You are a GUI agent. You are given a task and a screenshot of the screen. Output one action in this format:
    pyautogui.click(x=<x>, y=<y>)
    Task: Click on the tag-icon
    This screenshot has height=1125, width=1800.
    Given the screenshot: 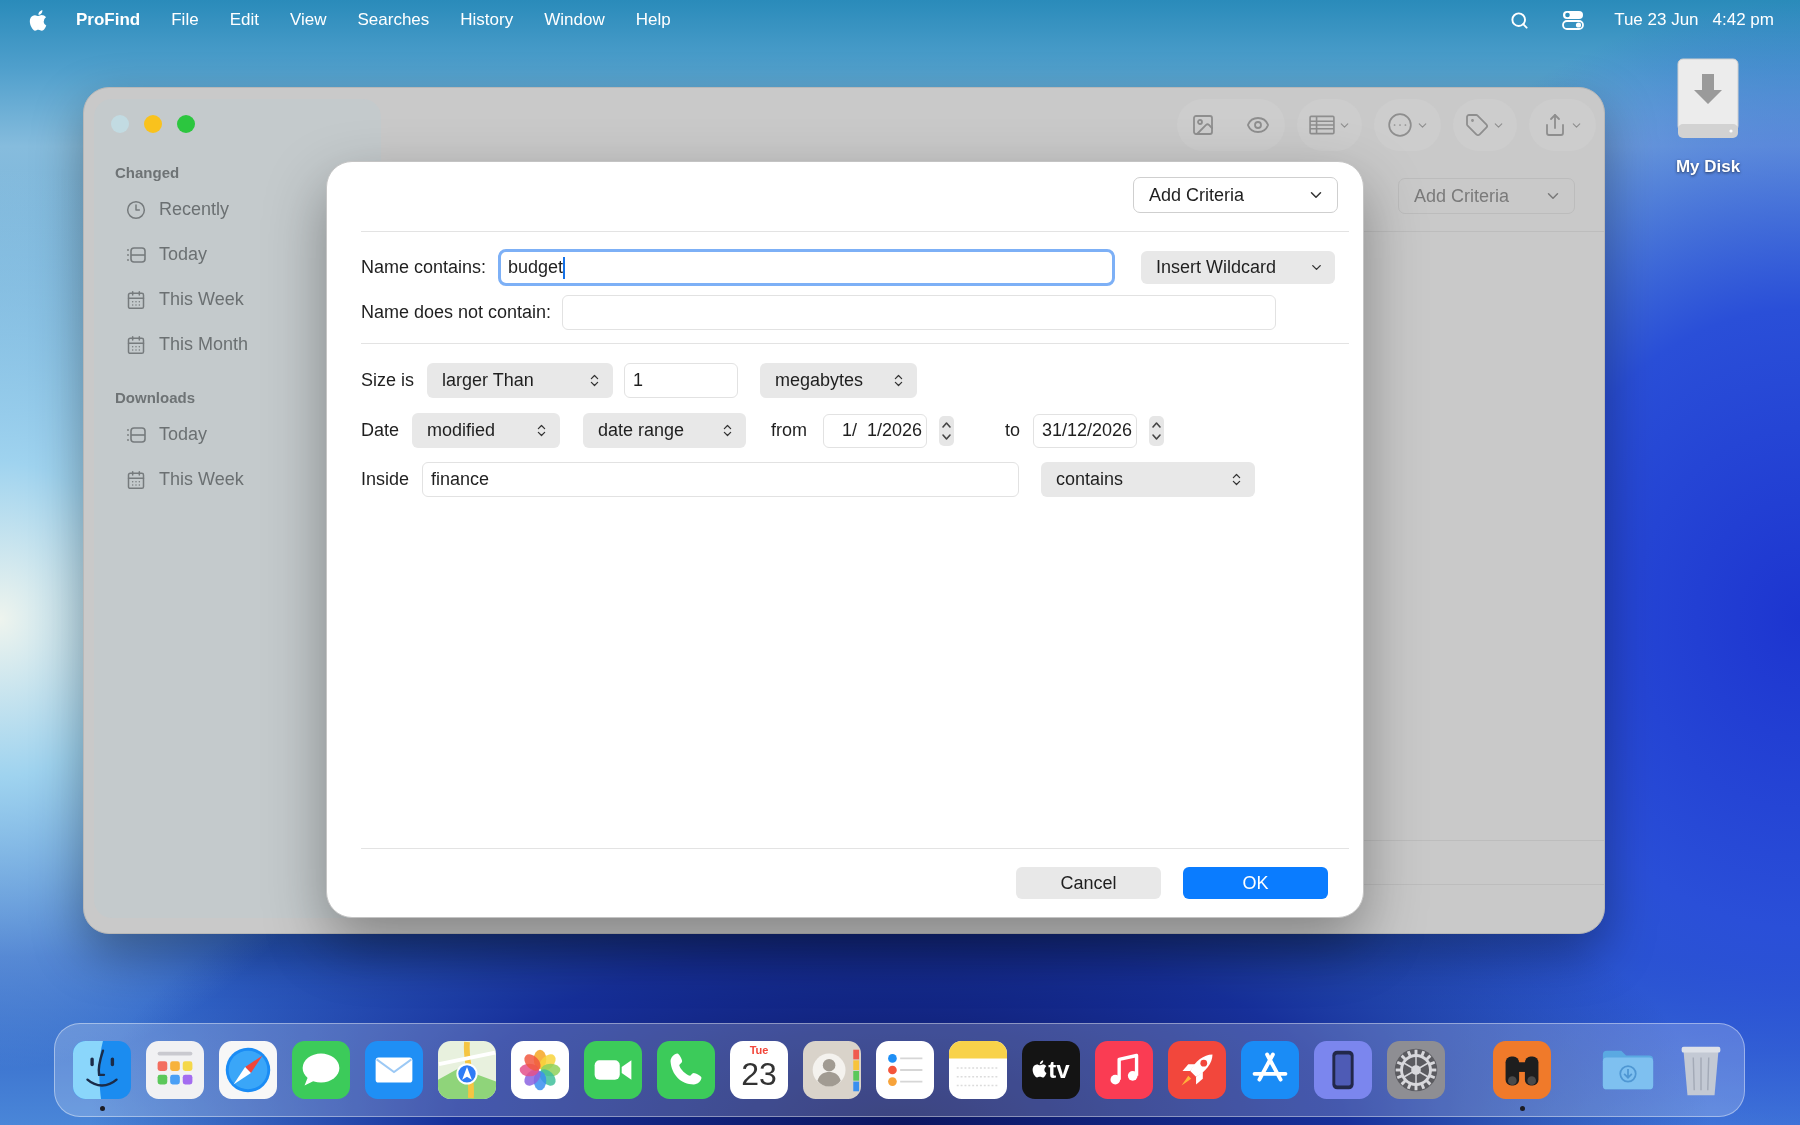 What is the action you would take?
    pyautogui.click(x=1477, y=125)
    